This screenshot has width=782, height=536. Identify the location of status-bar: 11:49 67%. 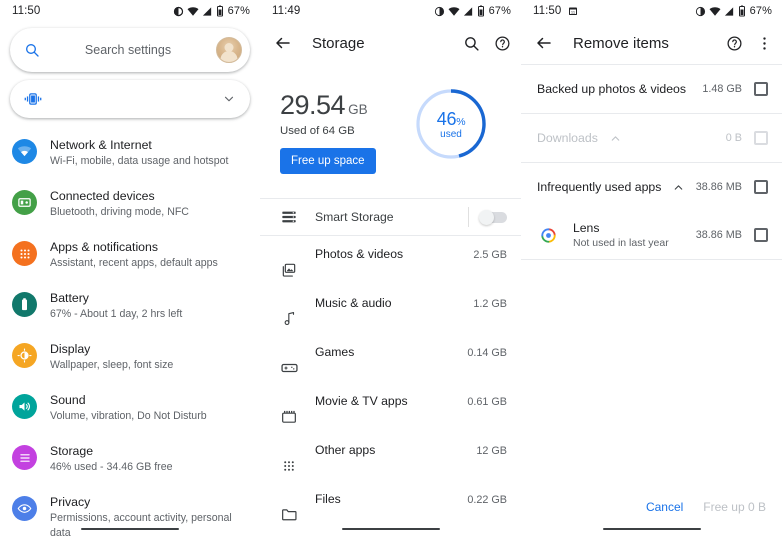
(390, 11).